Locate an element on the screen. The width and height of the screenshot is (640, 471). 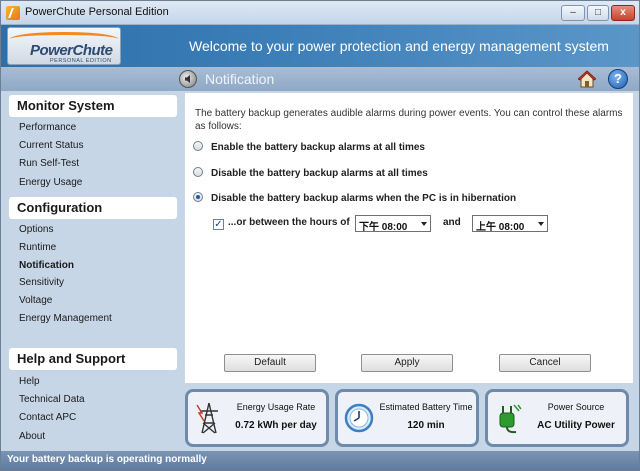
power-tower-icon is located at coordinates (207, 418).